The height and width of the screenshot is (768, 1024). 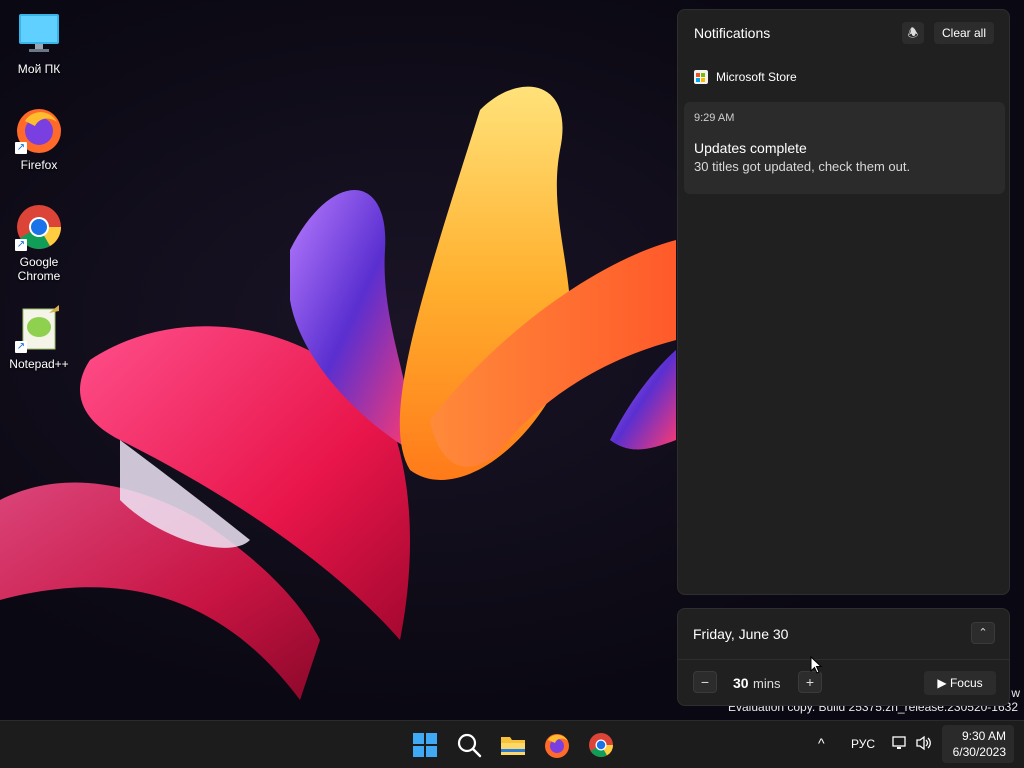 I want to click on play-icon: ▶, so click(x=942, y=683).